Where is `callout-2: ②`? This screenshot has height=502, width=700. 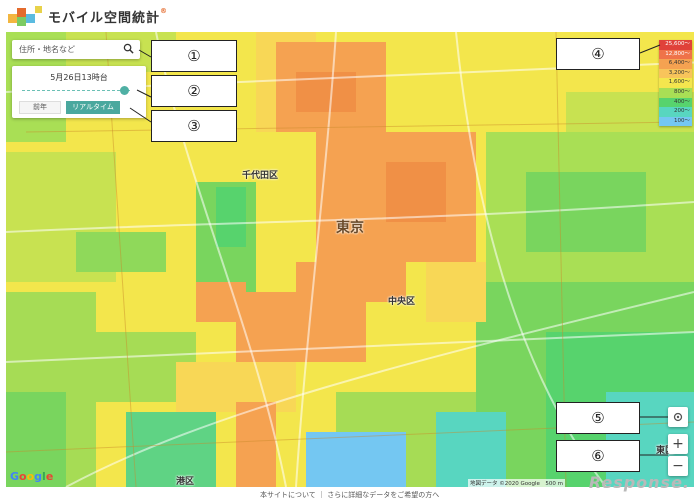
callout-2: ② is located at coordinates (194, 91).